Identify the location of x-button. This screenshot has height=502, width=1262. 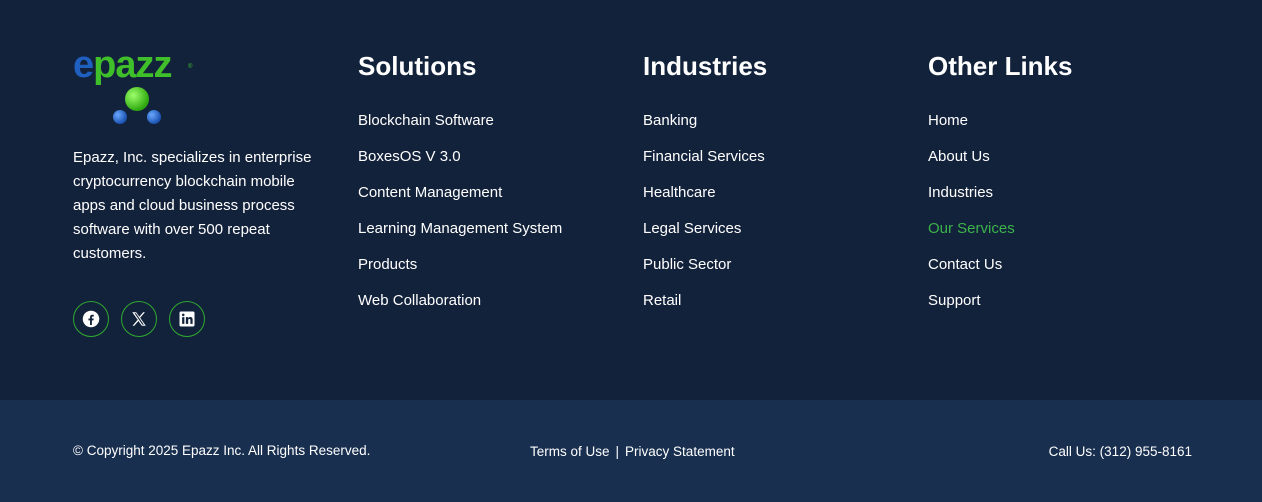
(139, 319).